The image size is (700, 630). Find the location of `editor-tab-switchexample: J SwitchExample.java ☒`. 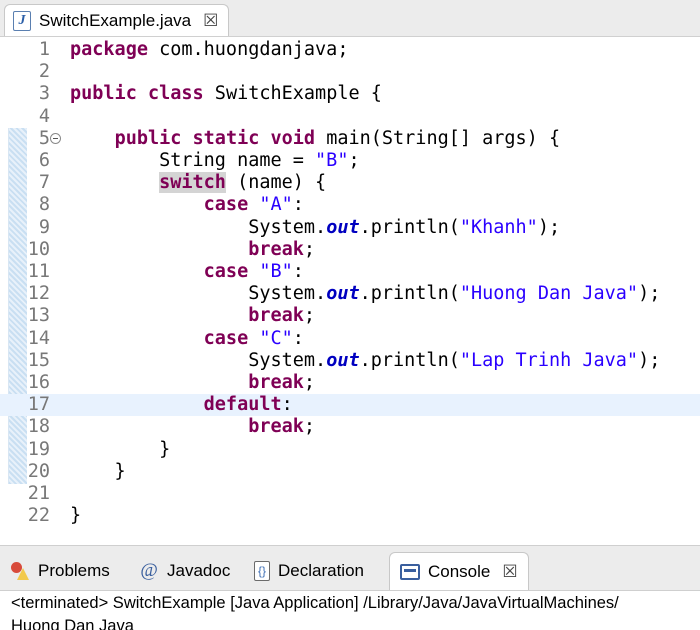

editor-tab-switchexample: J SwitchExample.java ☒ is located at coordinates (117, 20).